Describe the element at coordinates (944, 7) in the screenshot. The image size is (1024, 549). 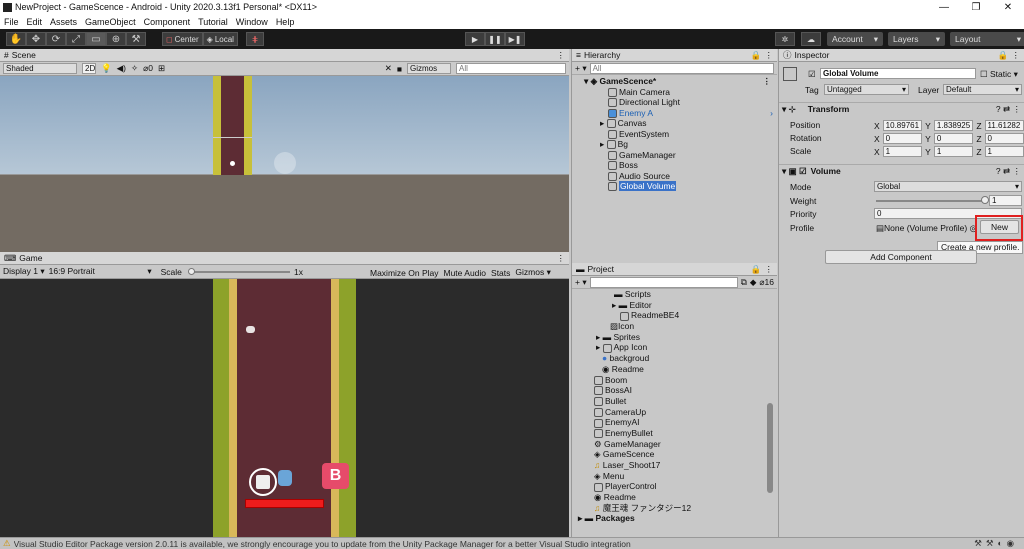
I see `minimize-button: —` at that location.